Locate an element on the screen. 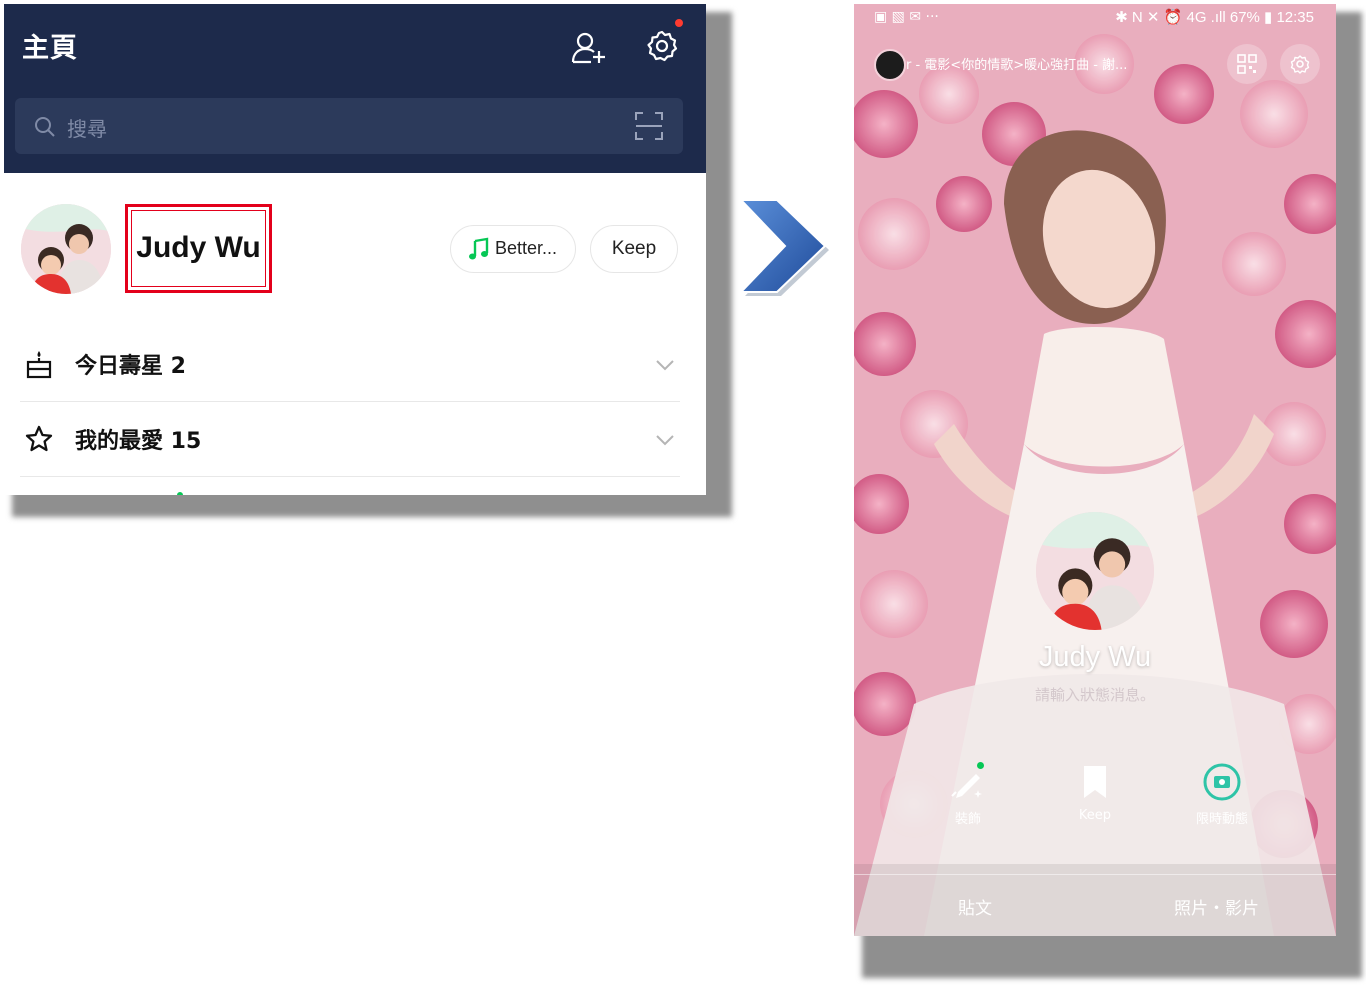 The height and width of the screenshot is (985, 1366). music-disc-icon is located at coordinates (890, 65).